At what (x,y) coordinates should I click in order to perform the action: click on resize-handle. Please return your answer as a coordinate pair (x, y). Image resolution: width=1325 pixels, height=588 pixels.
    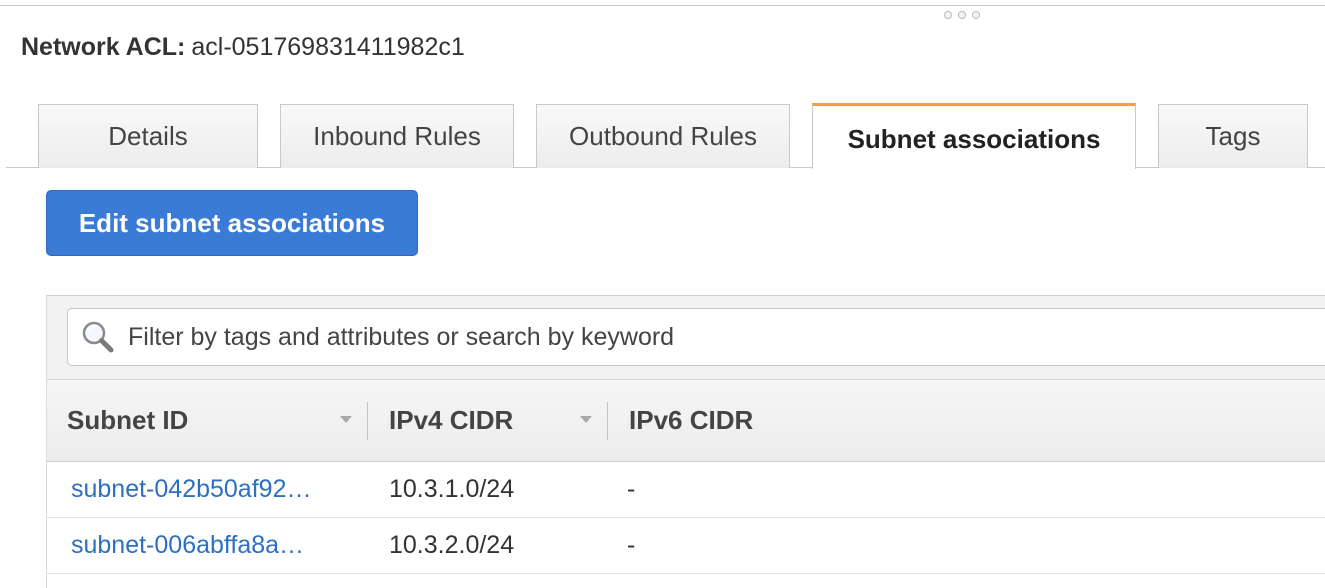
    Looking at the image, I should click on (962, 15).